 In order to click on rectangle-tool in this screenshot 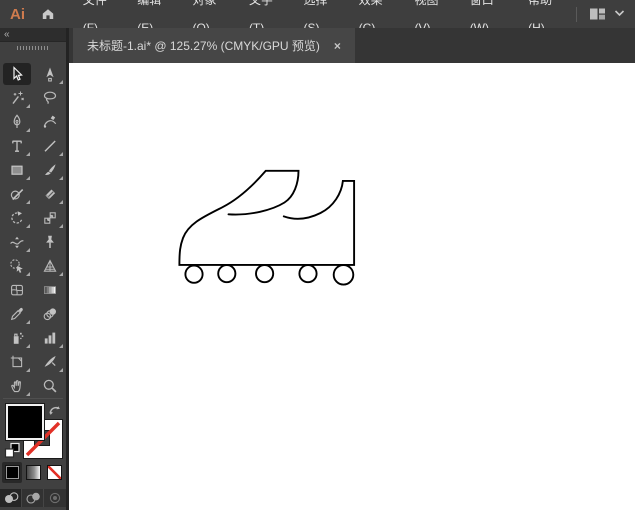, I will do `click(17, 170)`.